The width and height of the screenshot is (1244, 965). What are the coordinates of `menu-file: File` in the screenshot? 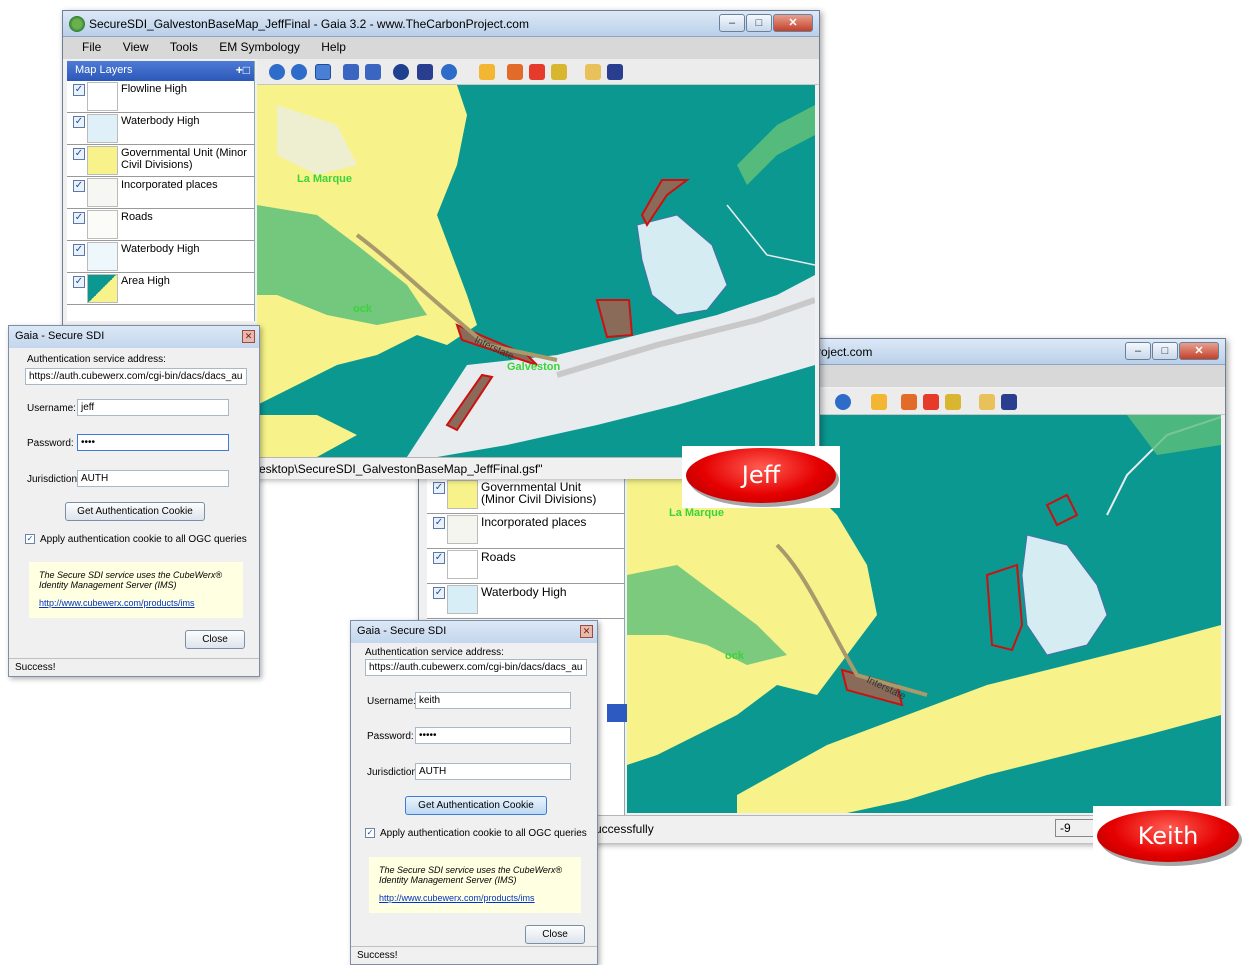 It's located at (91, 47).